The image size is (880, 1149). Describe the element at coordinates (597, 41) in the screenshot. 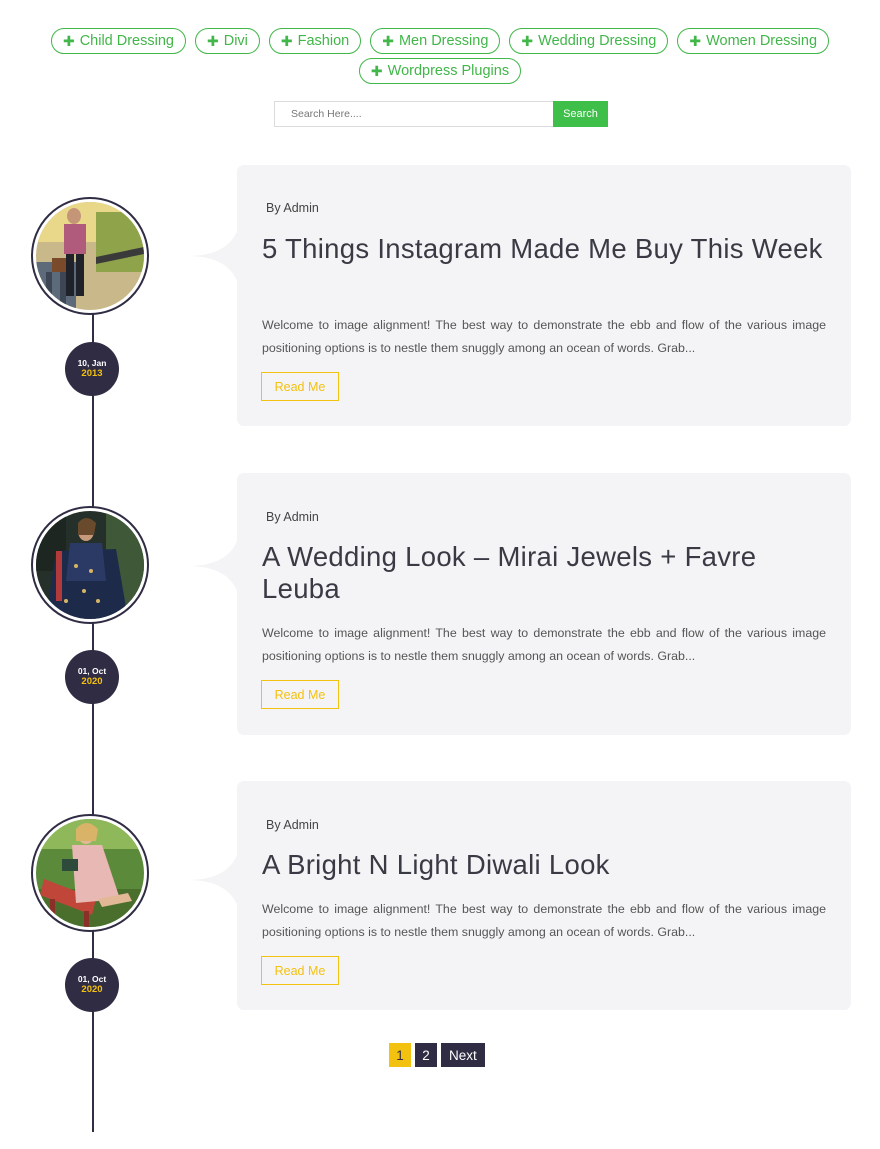

I see `tag-label: Wedding Dressing` at that location.